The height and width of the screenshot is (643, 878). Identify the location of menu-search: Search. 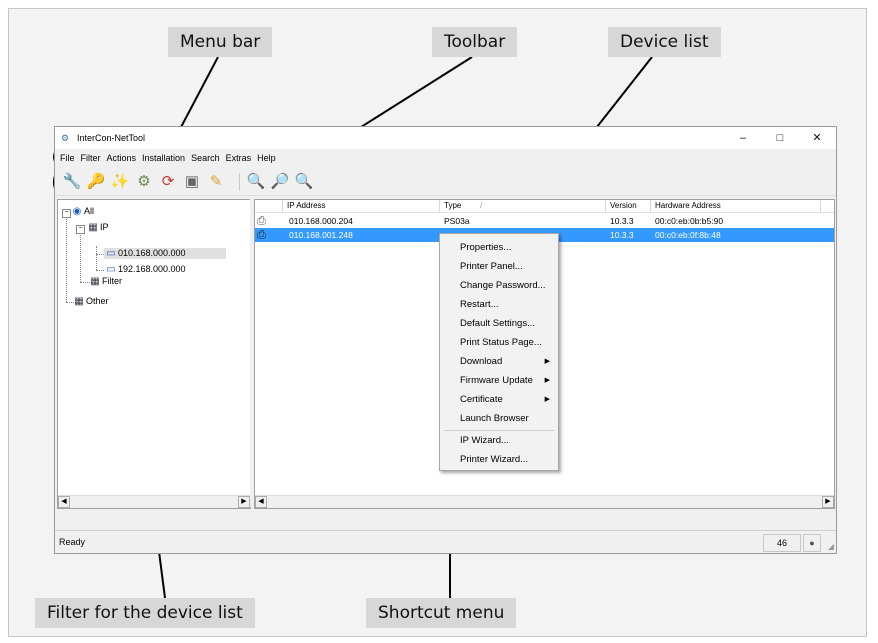
(205, 158).